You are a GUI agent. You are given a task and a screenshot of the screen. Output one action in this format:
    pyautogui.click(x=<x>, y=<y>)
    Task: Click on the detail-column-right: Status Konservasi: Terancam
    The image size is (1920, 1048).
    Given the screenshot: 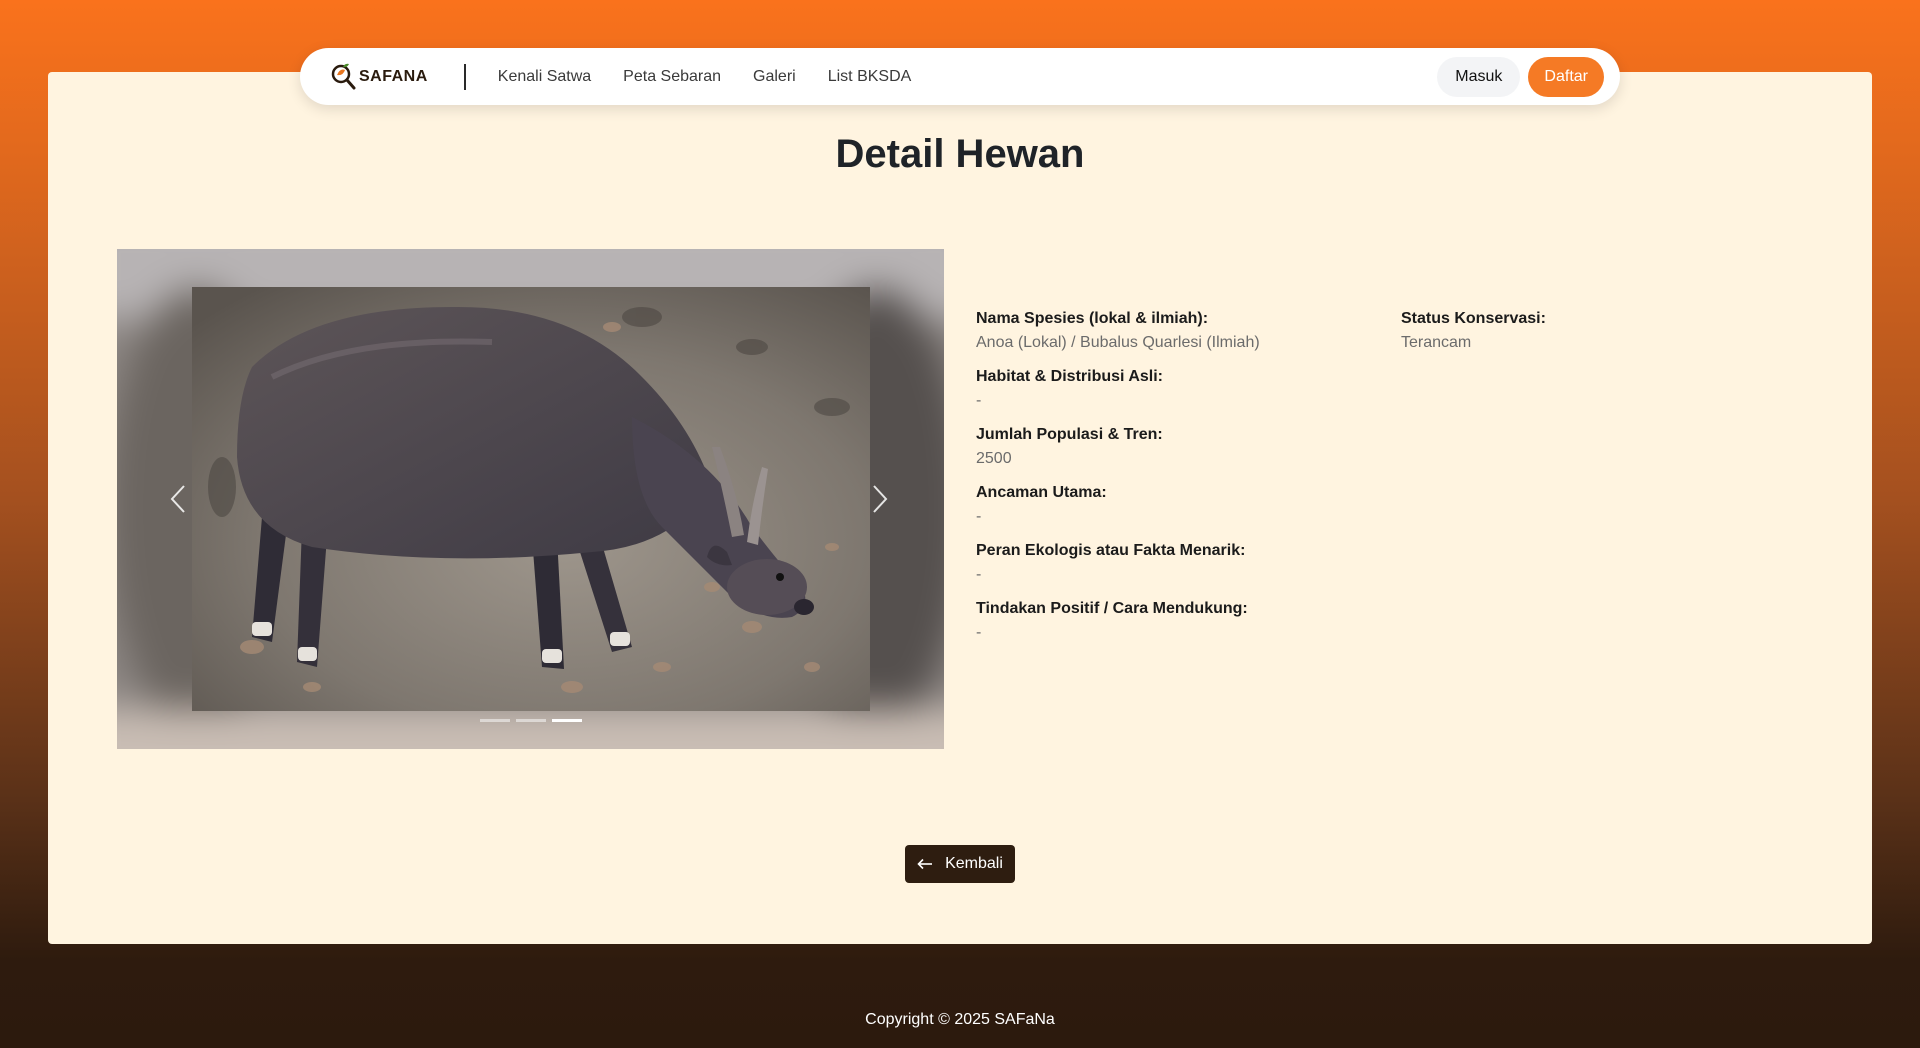 What is the action you would take?
    pyautogui.click(x=1601, y=338)
    